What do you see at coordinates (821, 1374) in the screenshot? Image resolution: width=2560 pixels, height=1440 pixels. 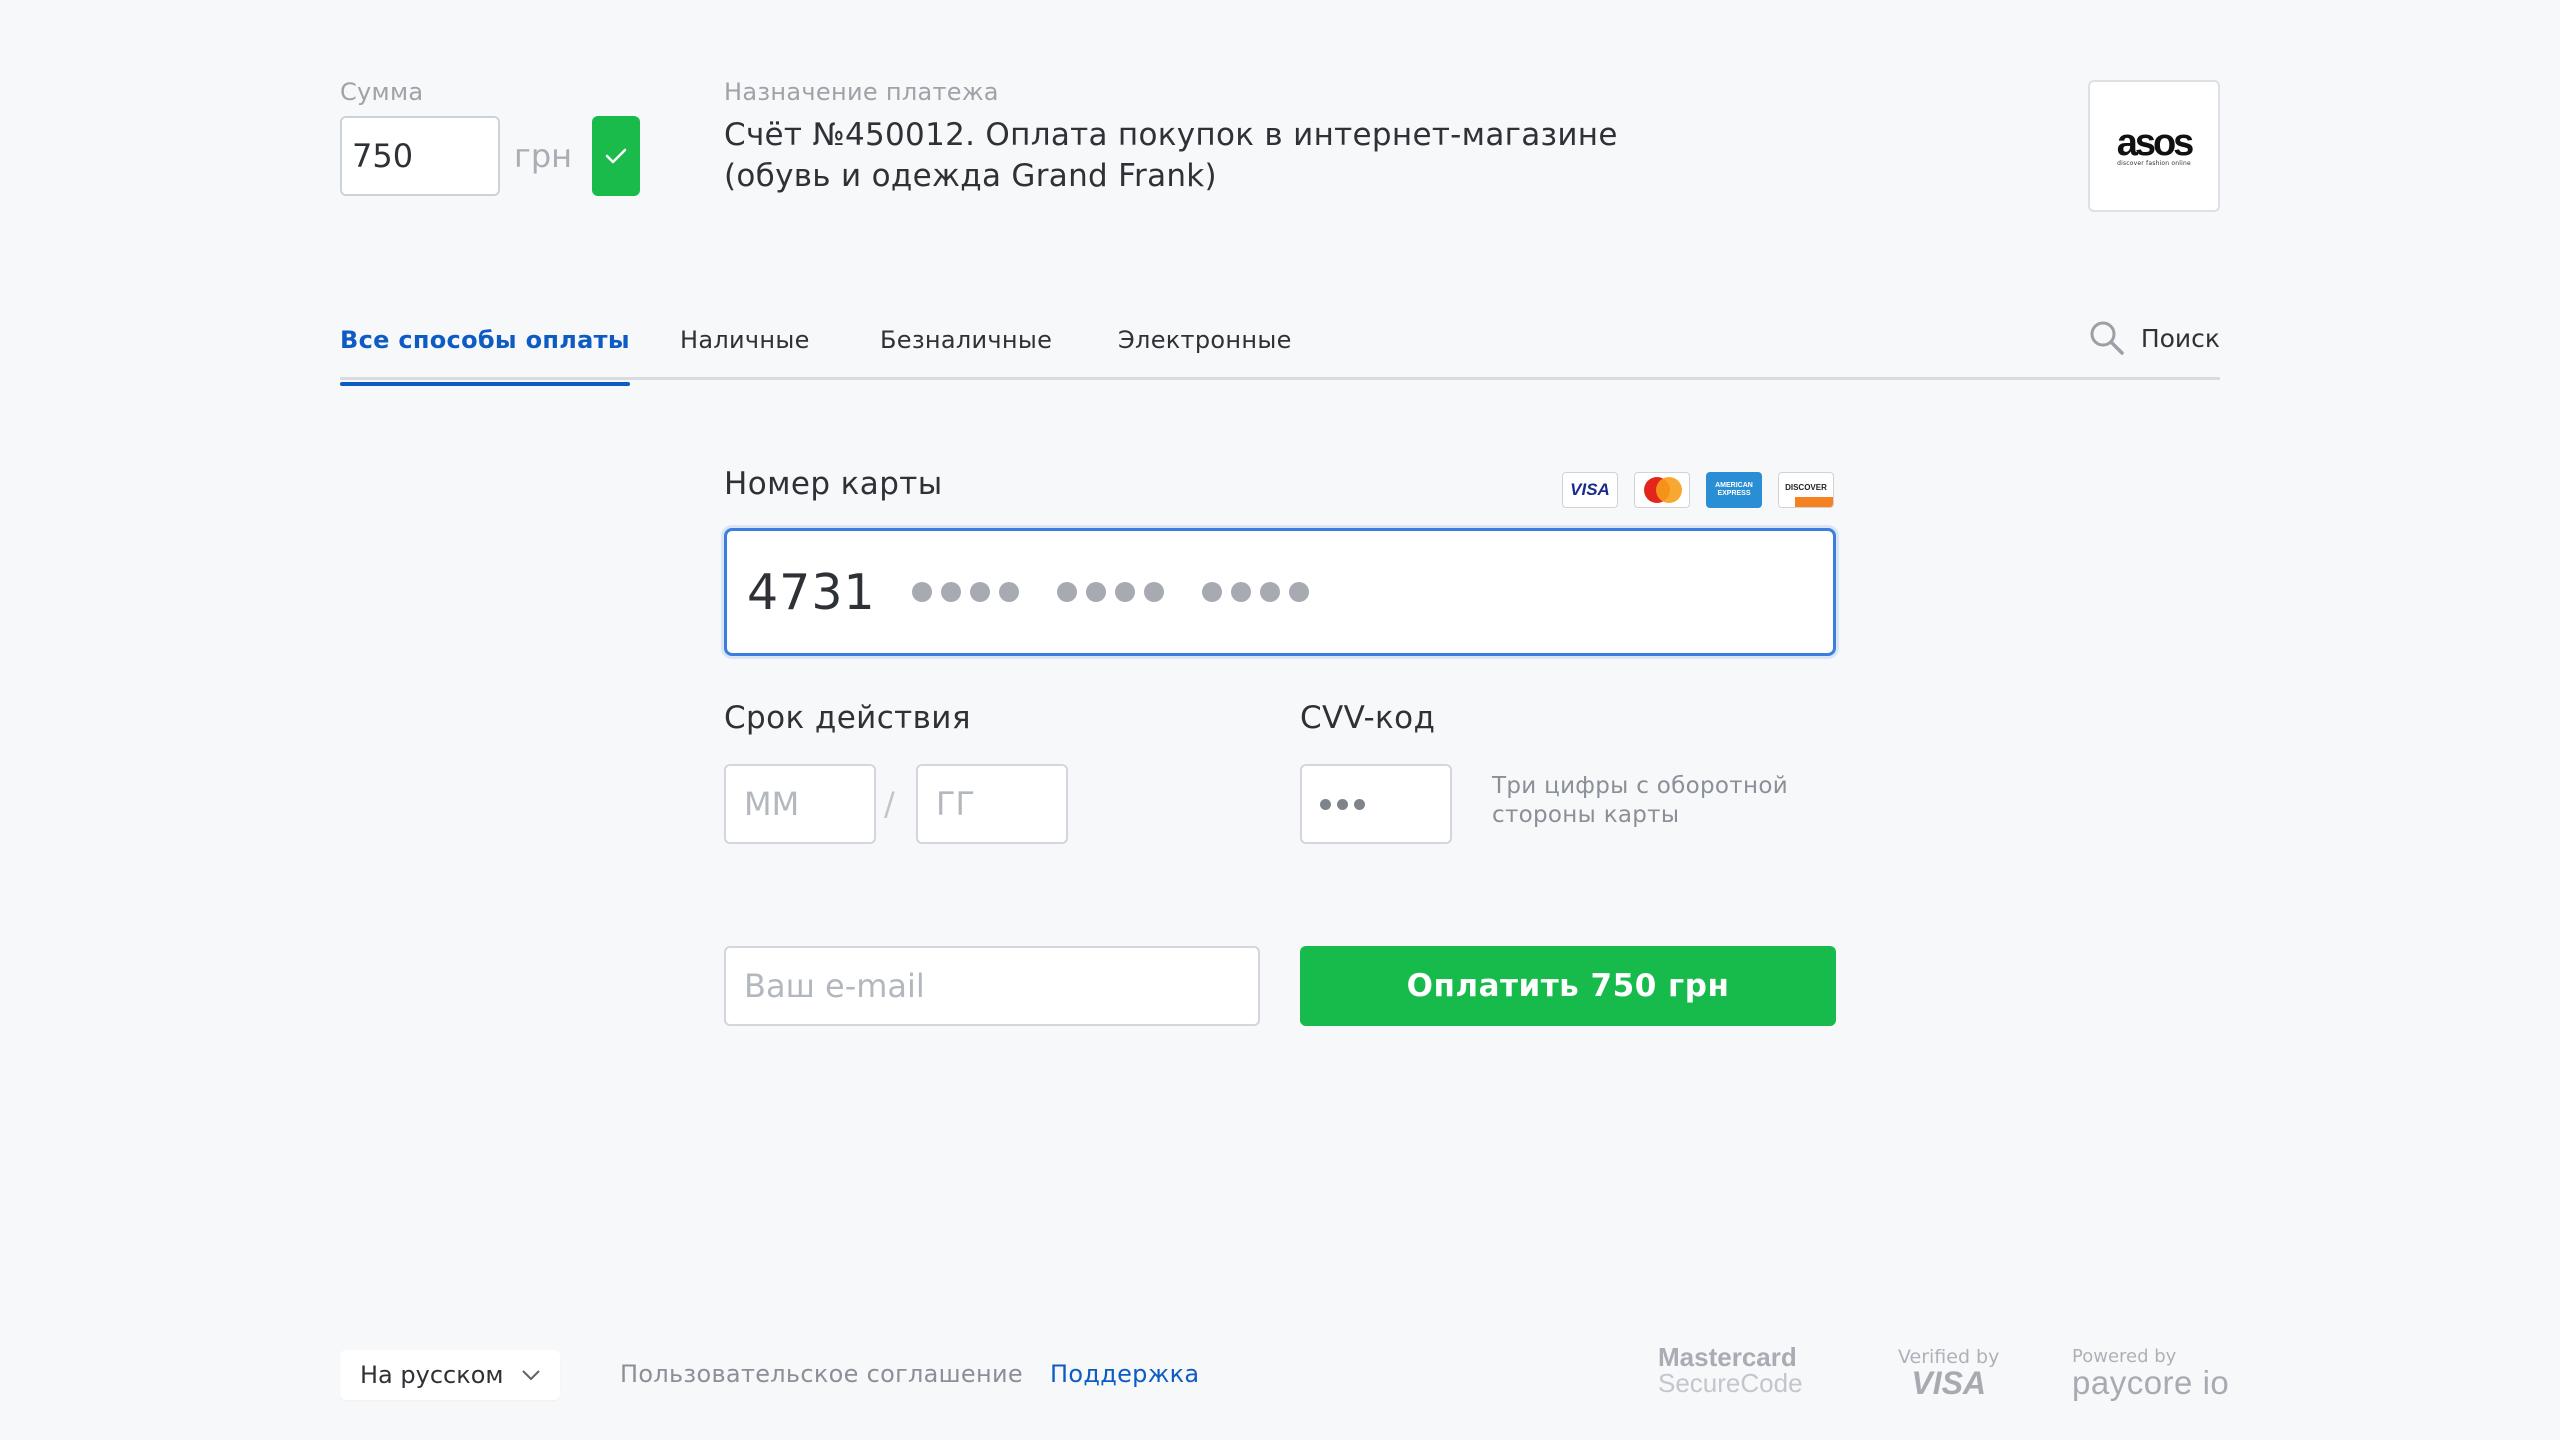 I see `user-agreement-link: Пользовательское соглашение` at bounding box center [821, 1374].